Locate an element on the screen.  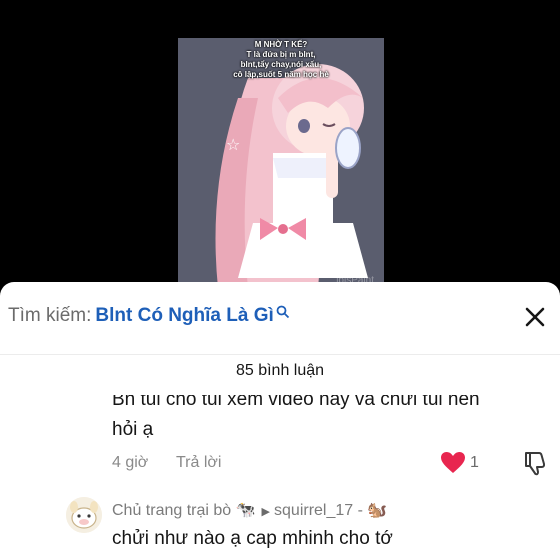
like-button: 1 is located at coordinates (462, 463).